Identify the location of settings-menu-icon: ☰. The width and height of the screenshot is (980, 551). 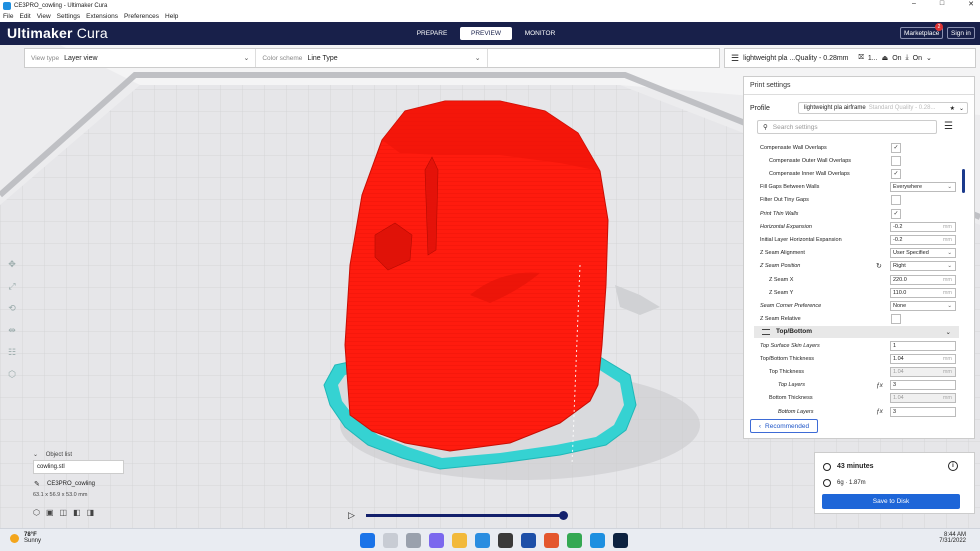
(948, 126).